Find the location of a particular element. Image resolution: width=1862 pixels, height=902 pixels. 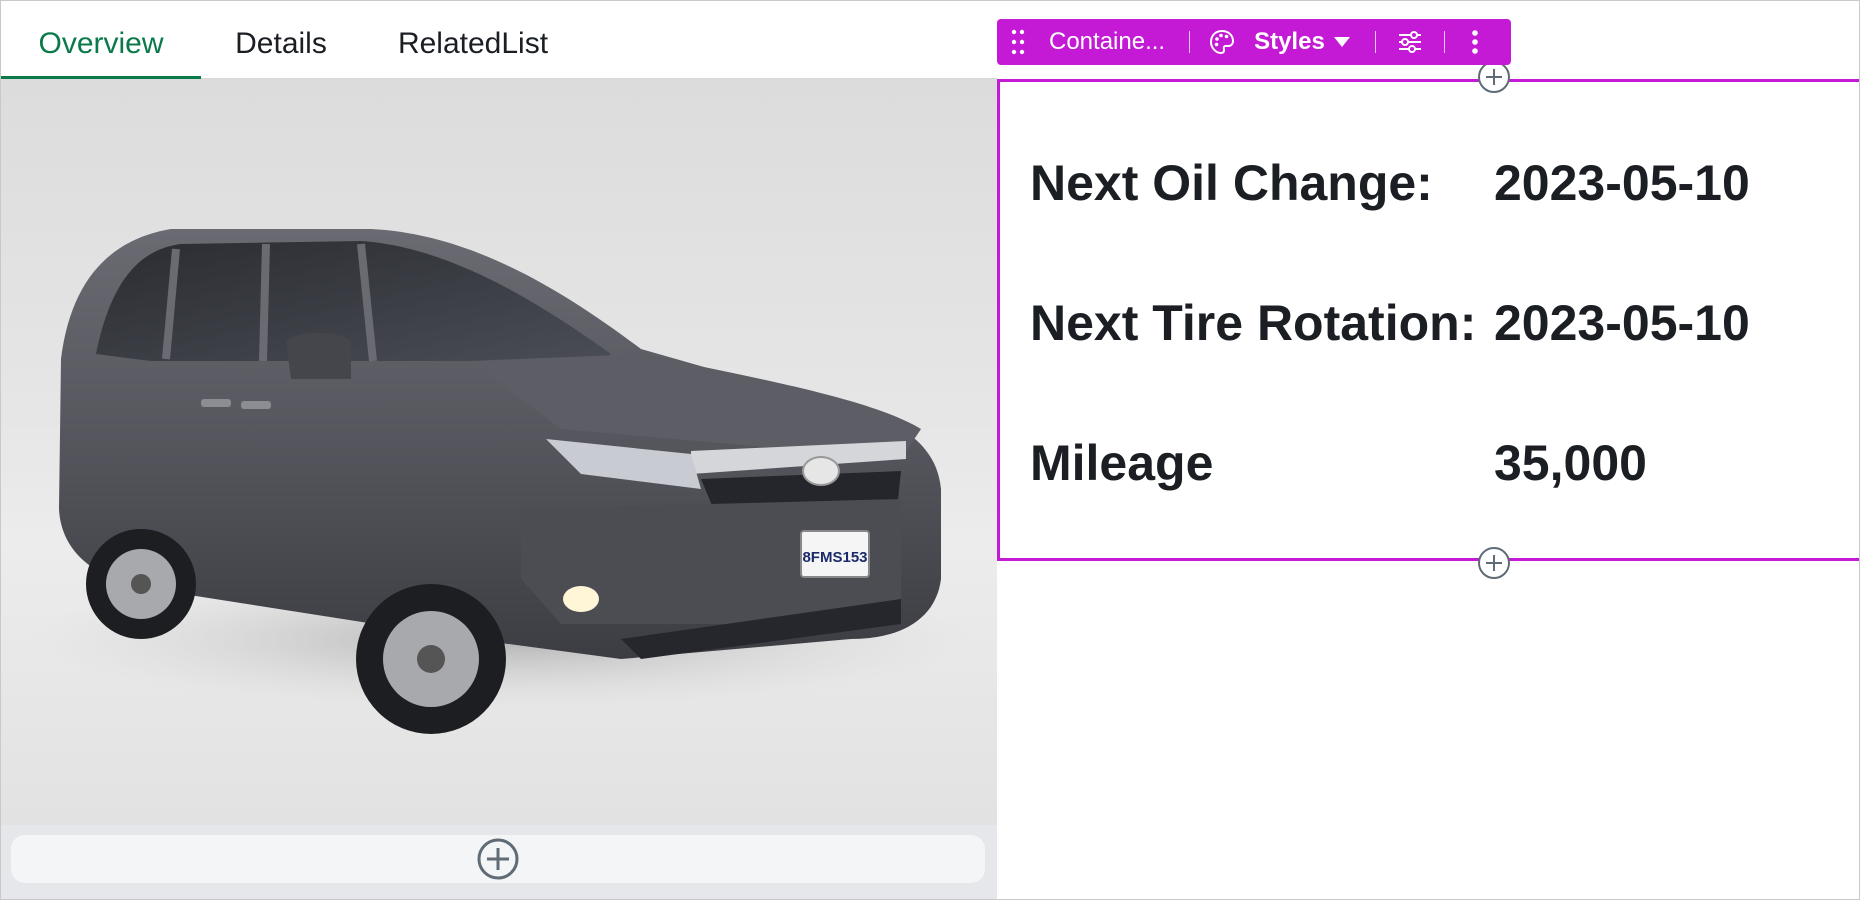

field-label: Mileage is located at coordinates (1122, 463).